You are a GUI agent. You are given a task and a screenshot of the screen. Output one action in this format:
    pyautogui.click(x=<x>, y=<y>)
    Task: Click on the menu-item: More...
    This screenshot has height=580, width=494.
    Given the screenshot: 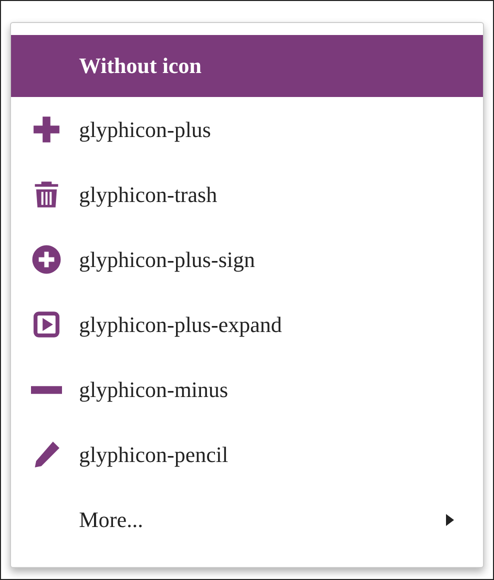 What is the action you would take?
    pyautogui.click(x=247, y=519)
    